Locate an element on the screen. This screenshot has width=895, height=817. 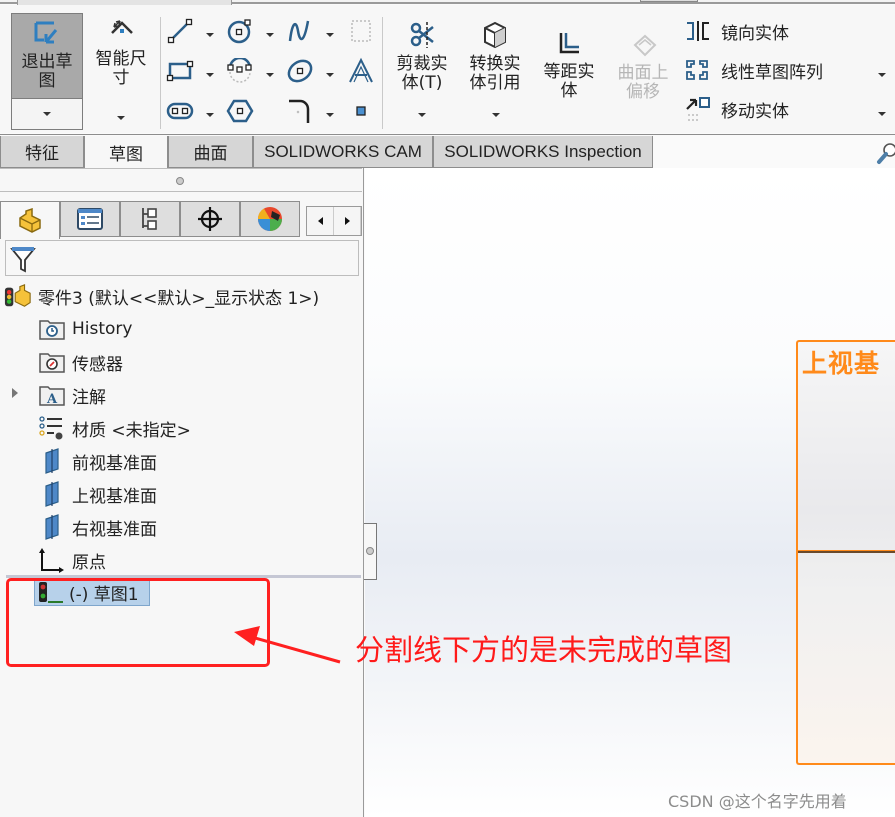
panel-tab-bar is located at coordinates (181, 220).